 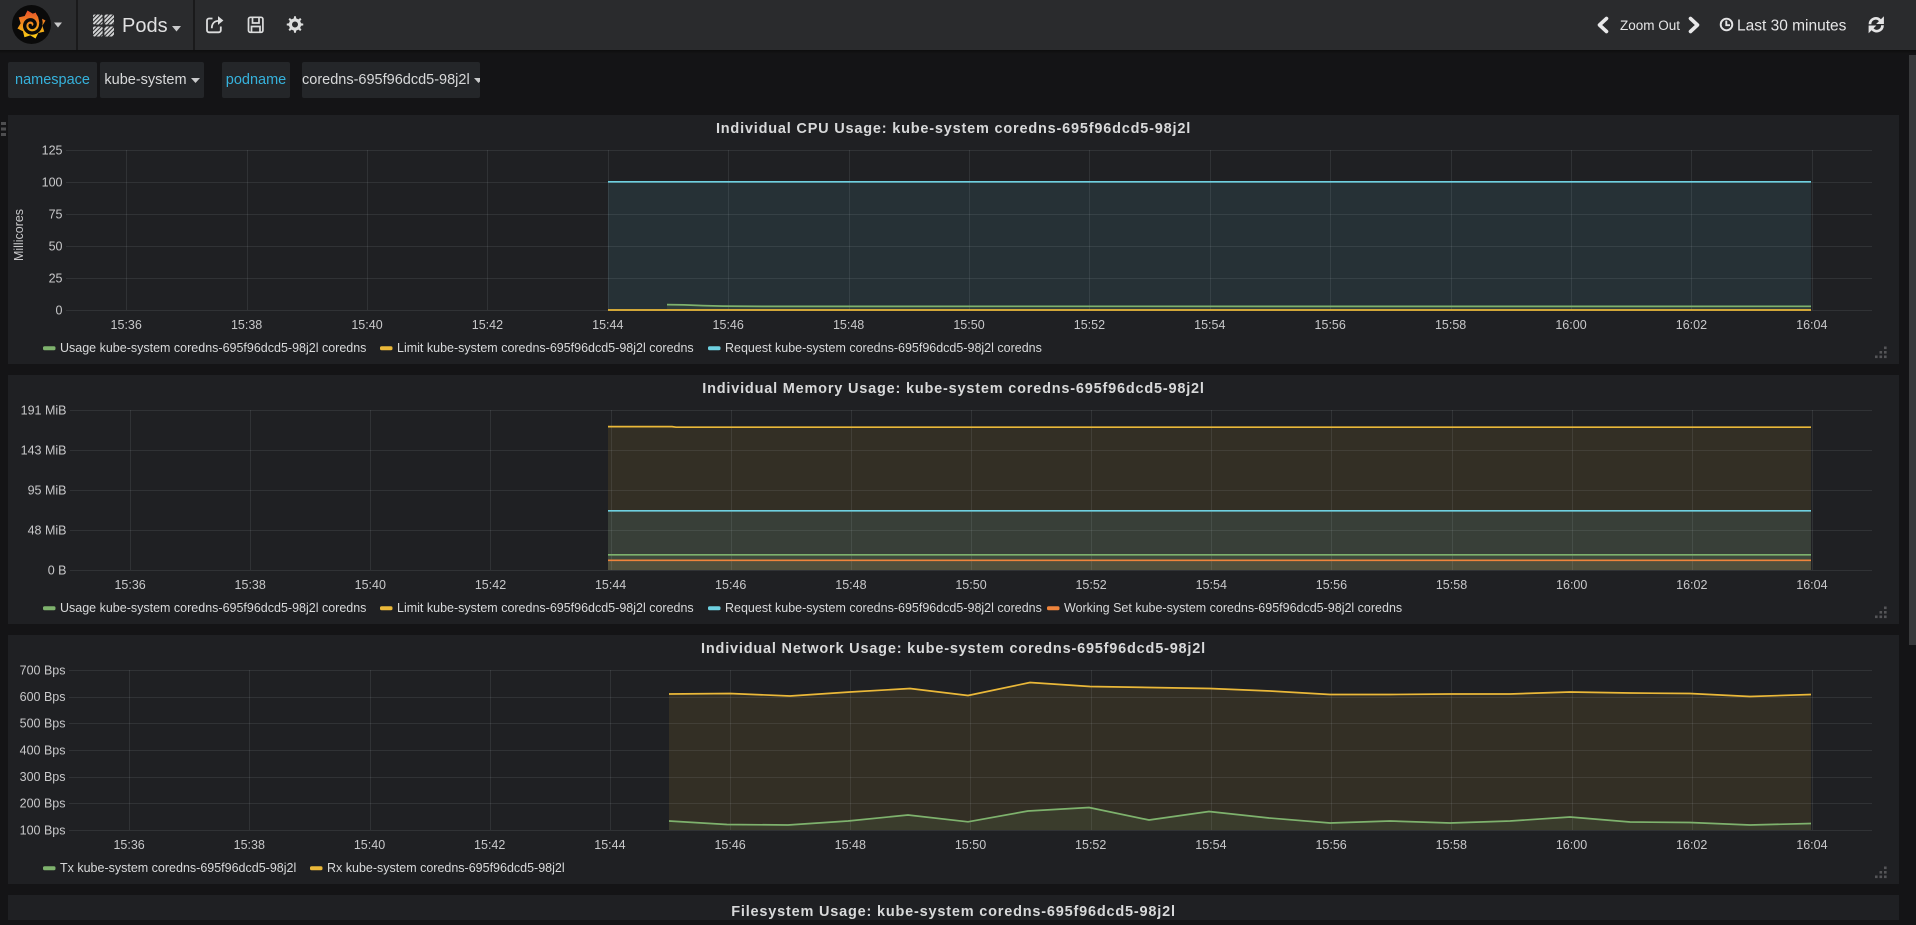 I want to click on svg-text: 500 Bps, so click(x=43, y=724).